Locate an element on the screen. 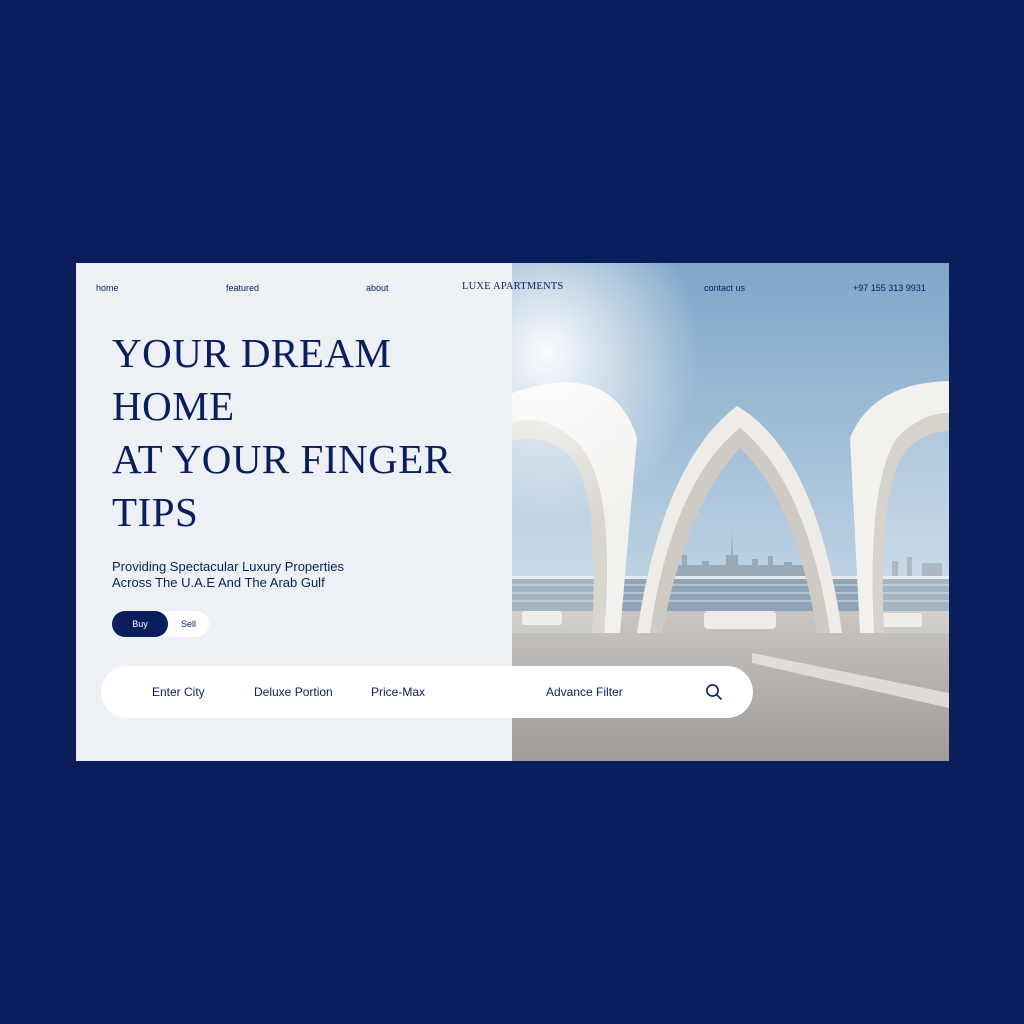 The width and height of the screenshot is (1024, 1024). nav-about: about is located at coordinates (377, 288).